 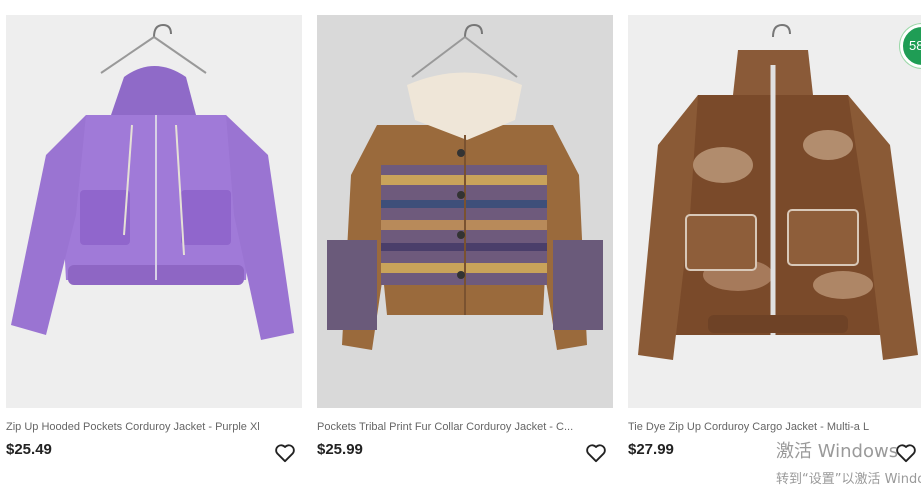 I want to click on product-price: $25.49, so click(x=29, y=449).